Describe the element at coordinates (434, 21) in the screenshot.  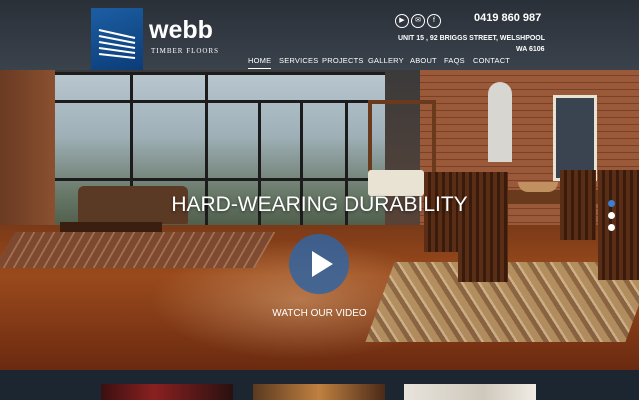
I see `facebook-icon: f` at that location.